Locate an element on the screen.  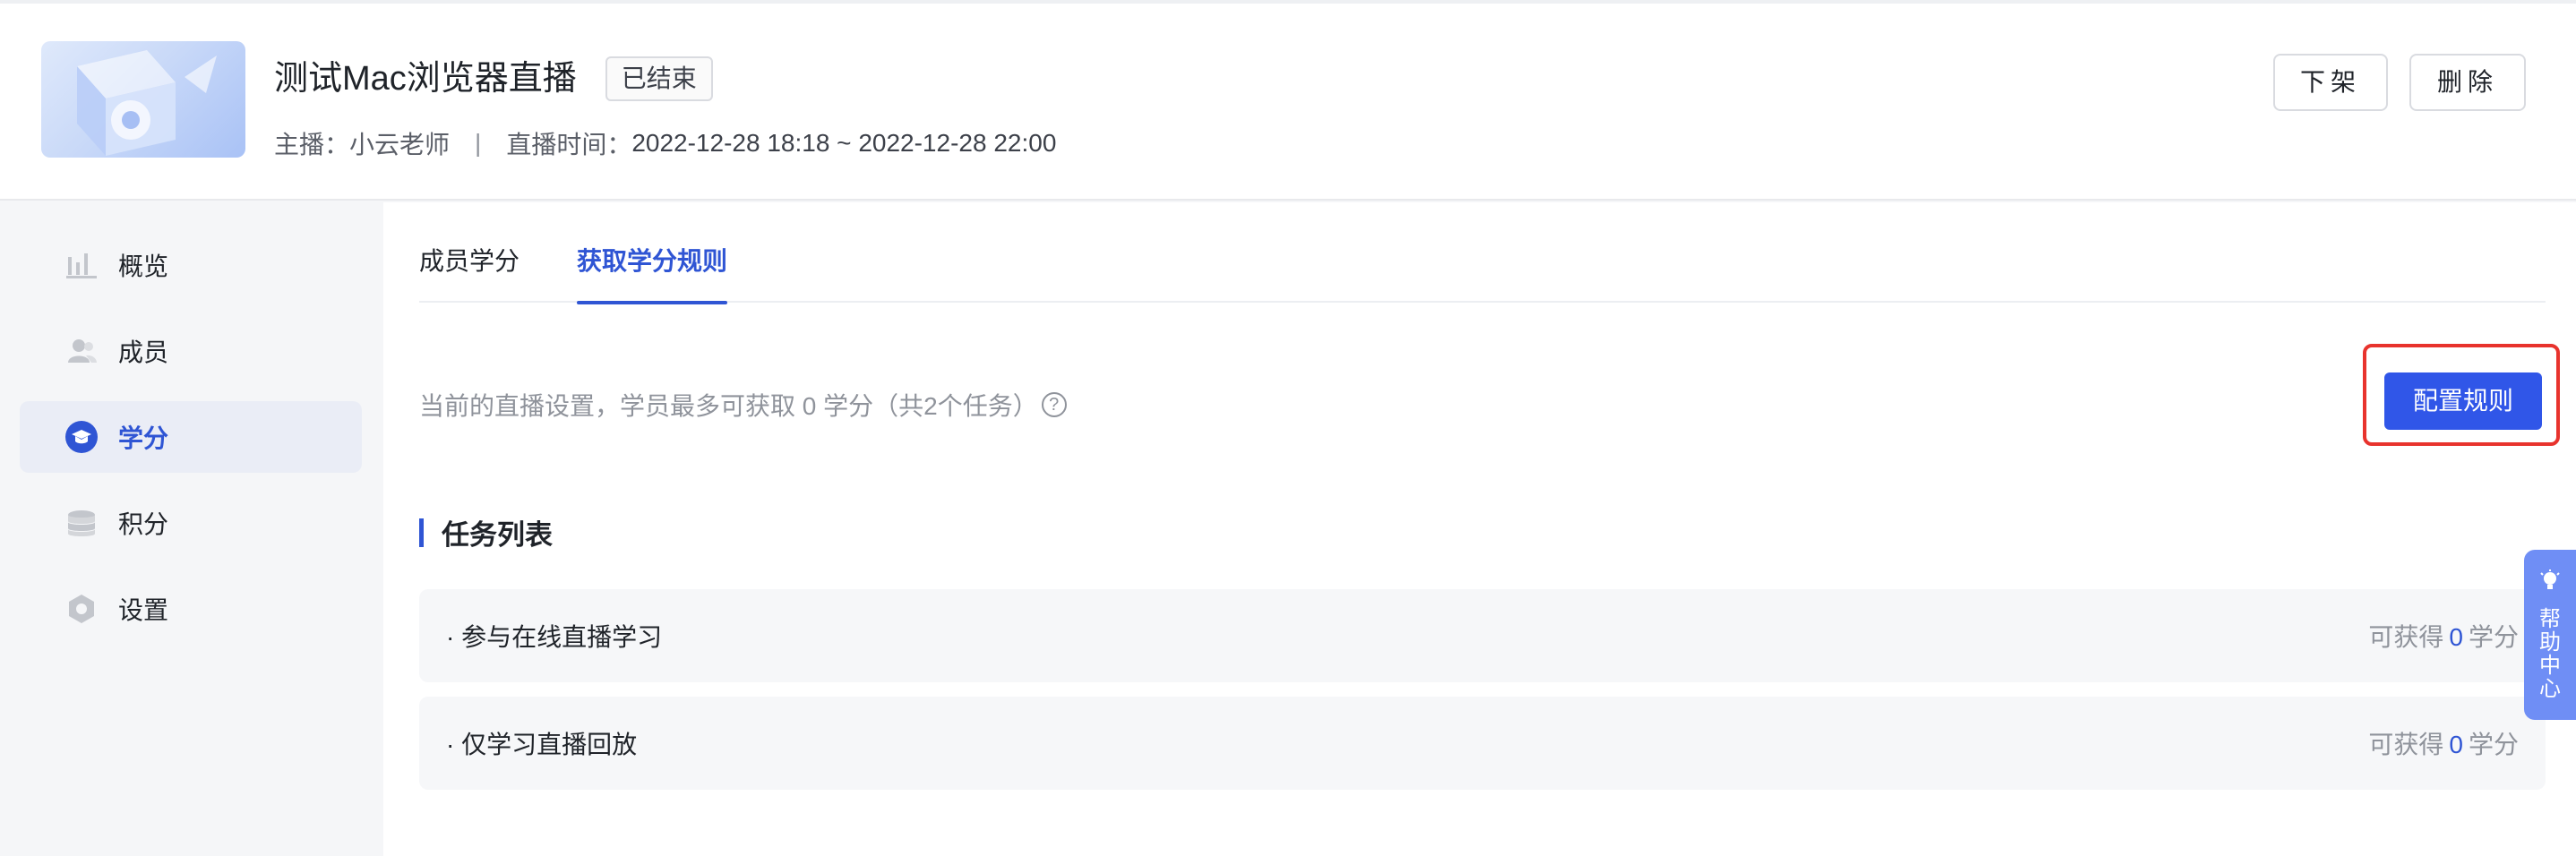
sidebar-item-members: 成员 is located at coordinates (191, 351).